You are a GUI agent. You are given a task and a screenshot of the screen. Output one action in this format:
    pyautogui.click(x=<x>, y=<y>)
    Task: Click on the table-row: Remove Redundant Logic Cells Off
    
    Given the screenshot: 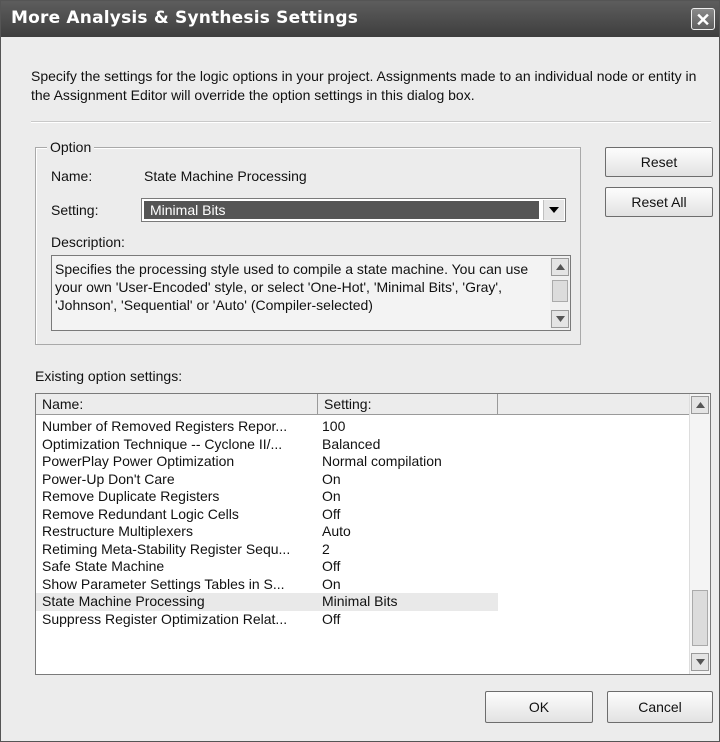 What is the action you would take?
    pyautogui.click(x=364, y=515)
    